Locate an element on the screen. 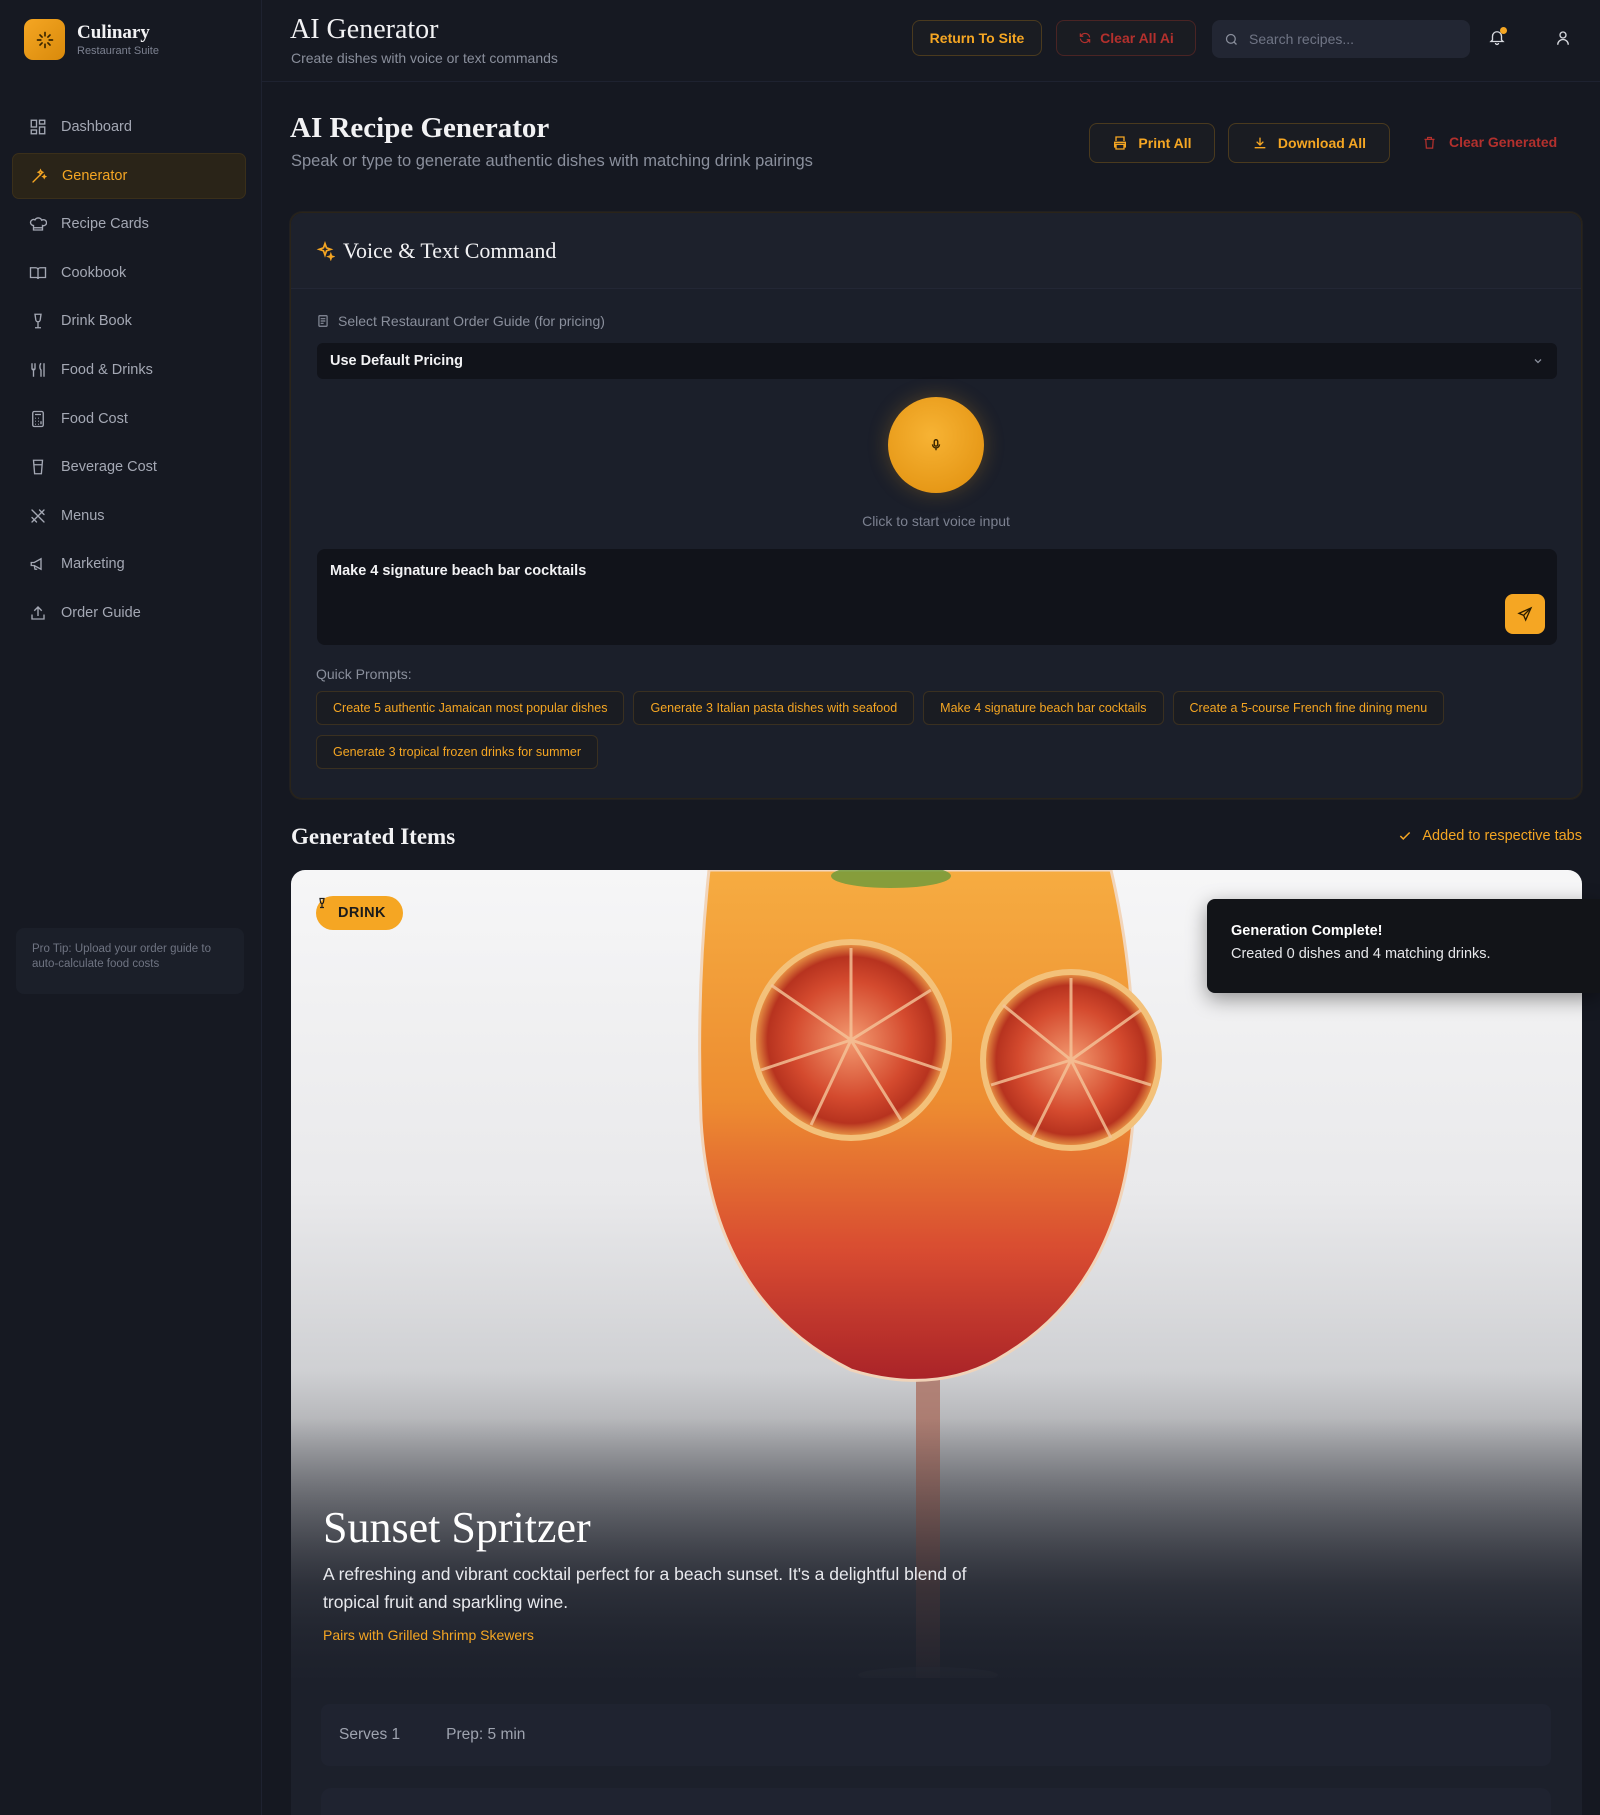 Image resolution: width=1600 pixels, height=1815 pixels. download-all-label: Download All is located at coordinates (1322, 143).